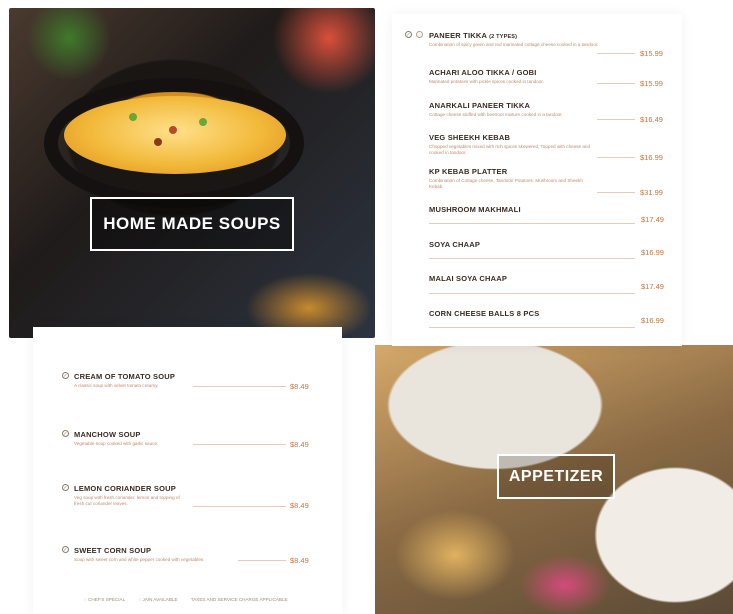 This screenshot has height=614, width=733. Describe the element at coordinates (107, 434) in the screenshot. I see `menu-item-name: MANCHOW SOUP` at that location.